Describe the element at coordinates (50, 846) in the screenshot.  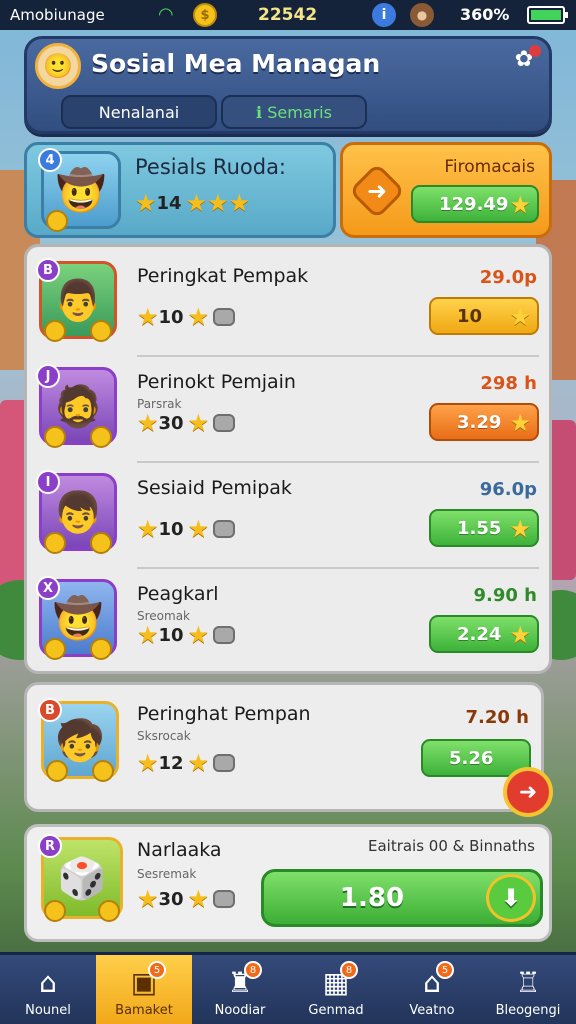
I see `avatar-badge: R` at that location.